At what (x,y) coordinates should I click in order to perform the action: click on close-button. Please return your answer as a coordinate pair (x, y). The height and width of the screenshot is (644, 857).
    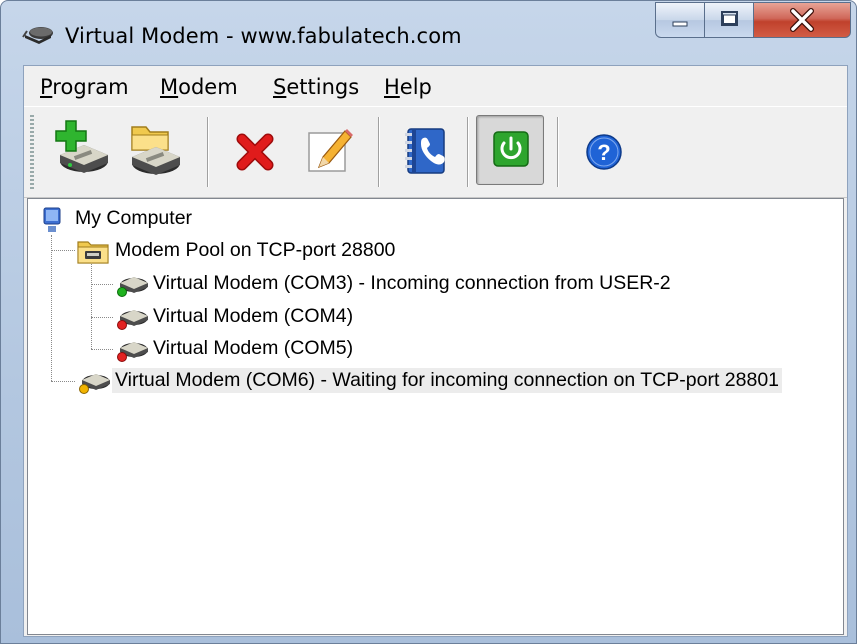
    Looking at the image, I should click on (802, 20).